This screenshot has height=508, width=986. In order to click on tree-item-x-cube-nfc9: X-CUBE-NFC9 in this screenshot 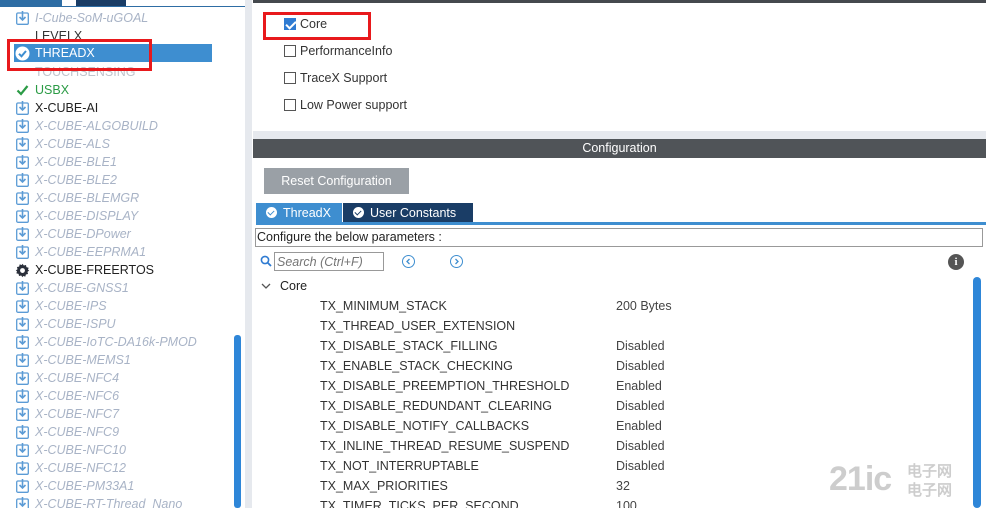, I will do `click(66, 432)`.